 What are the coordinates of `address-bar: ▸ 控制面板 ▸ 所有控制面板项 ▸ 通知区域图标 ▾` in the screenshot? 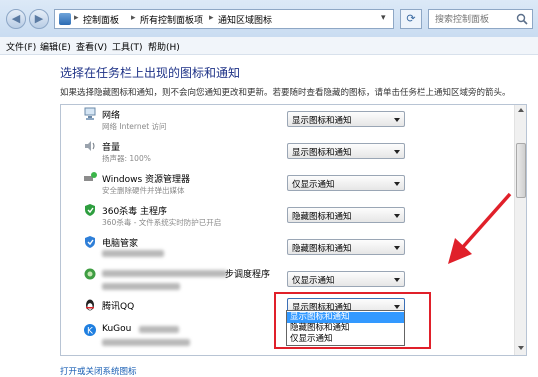 It's located at (224, 19).